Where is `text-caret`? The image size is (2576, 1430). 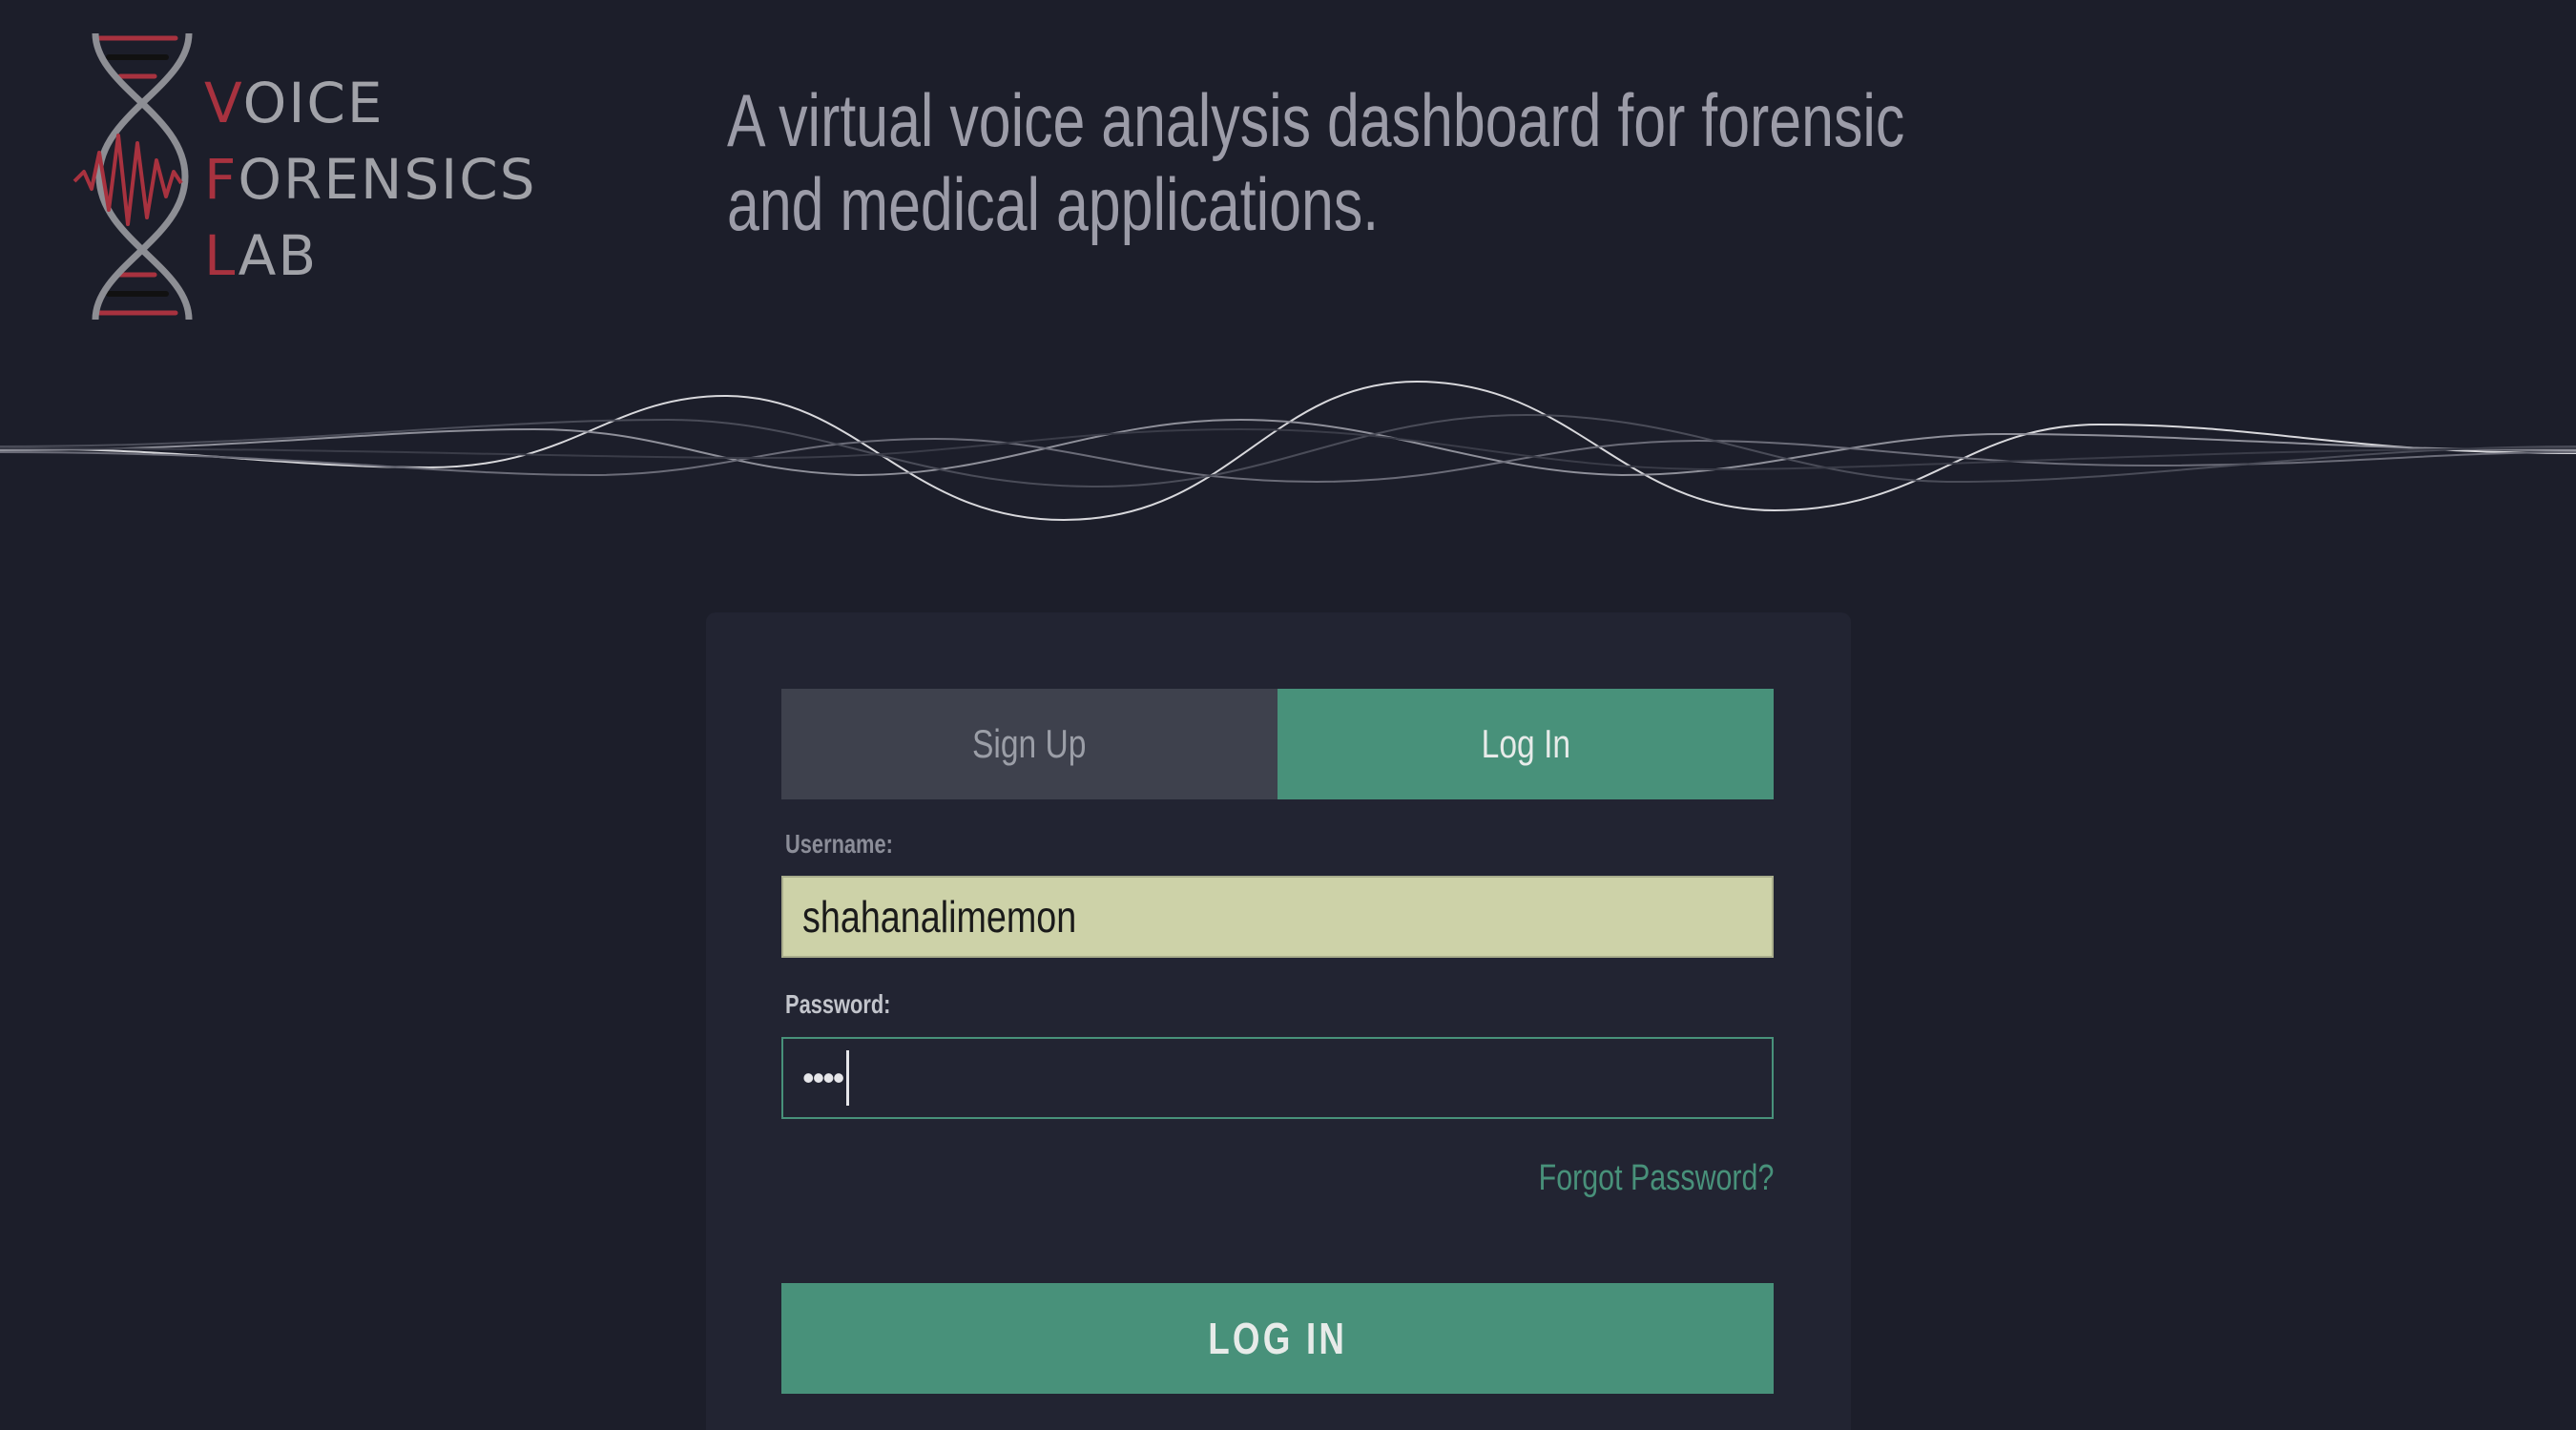 text-caret is located at coordinates (848, 1078).